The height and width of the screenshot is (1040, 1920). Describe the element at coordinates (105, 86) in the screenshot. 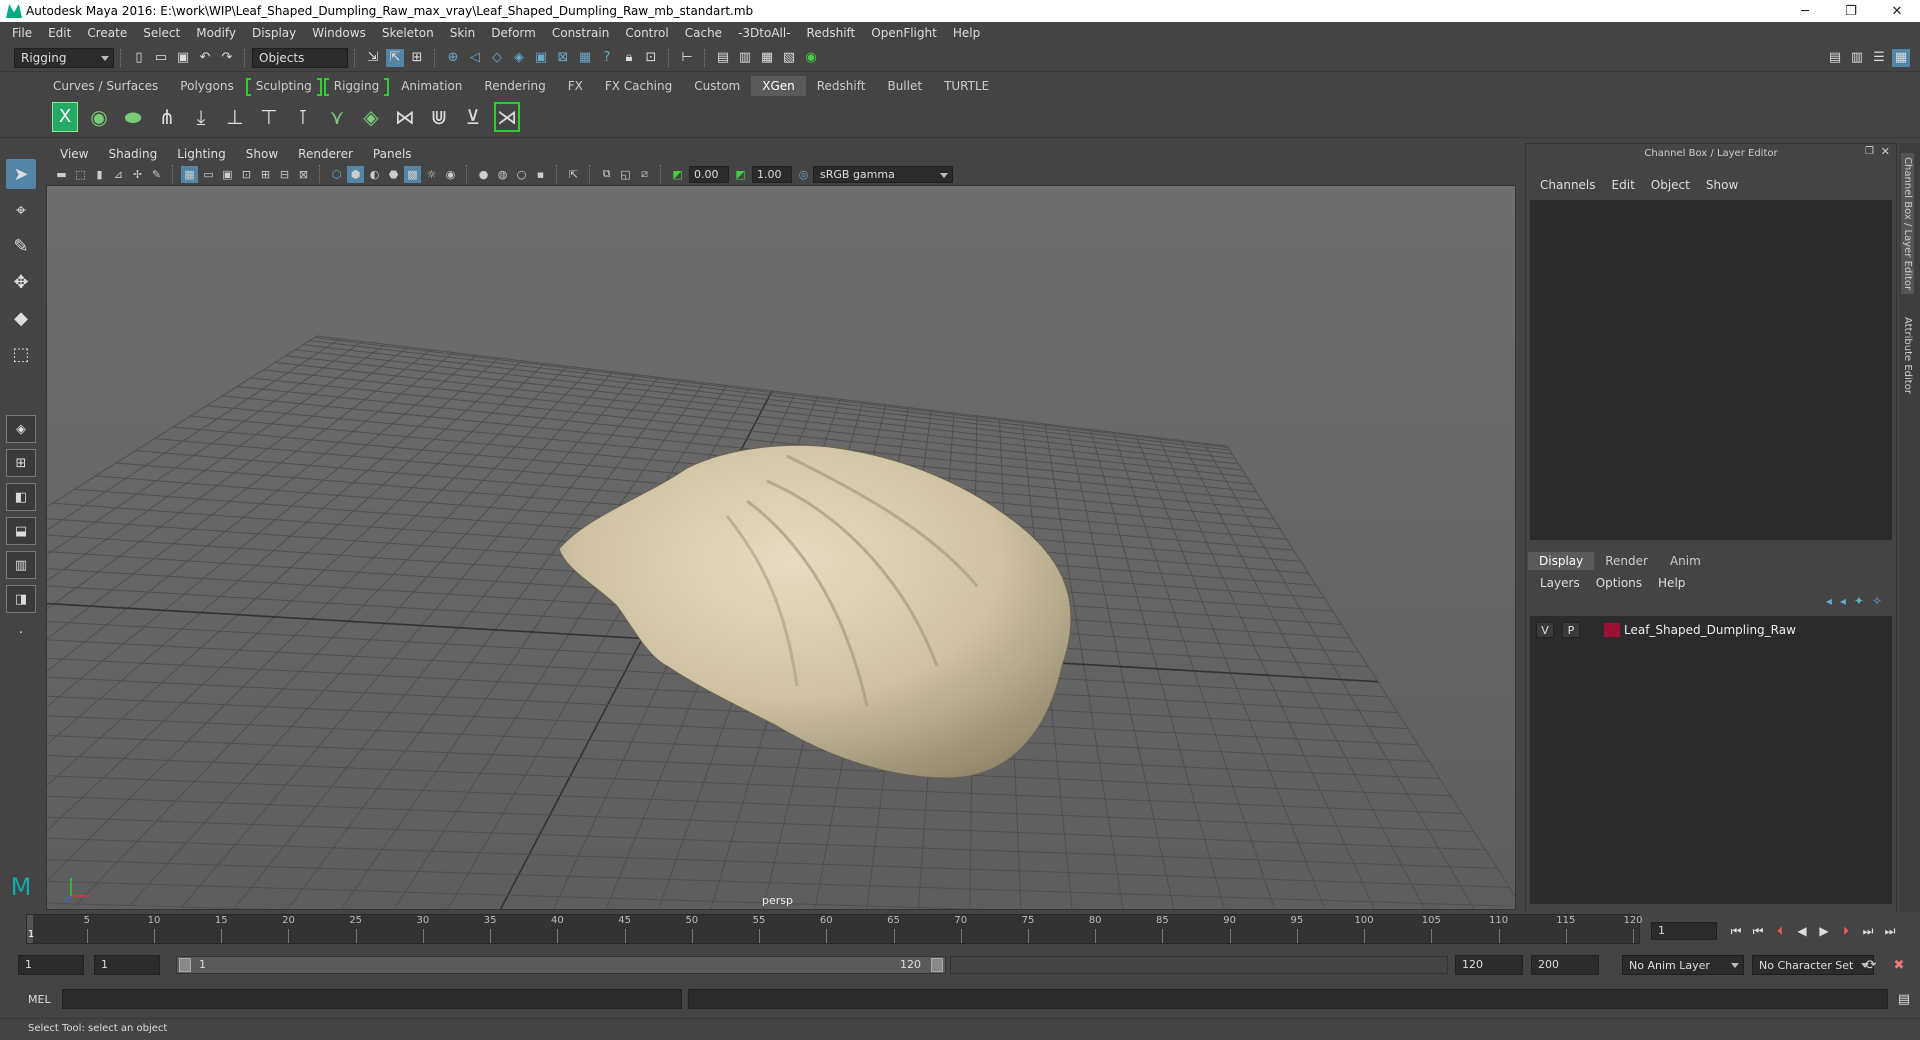

I see `shelf-tab-curves-surfaces: Curves / Surfaces` at that location.